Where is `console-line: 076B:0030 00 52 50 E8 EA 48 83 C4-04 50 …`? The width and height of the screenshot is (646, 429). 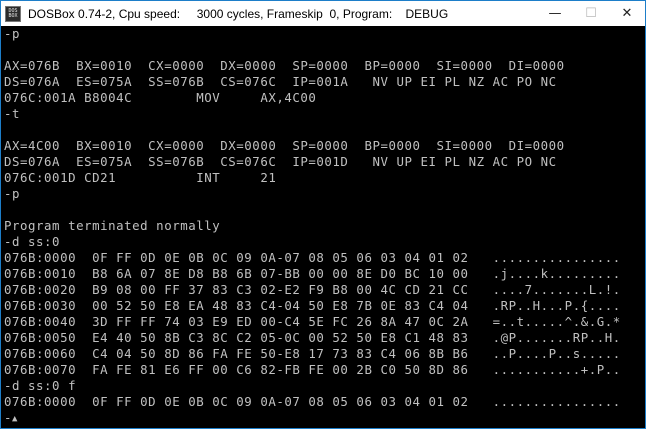
console-line: 076B:0030 00 52 50 E8 EA 48 83 C4-04 50 … is located at coordinates (312, 305).